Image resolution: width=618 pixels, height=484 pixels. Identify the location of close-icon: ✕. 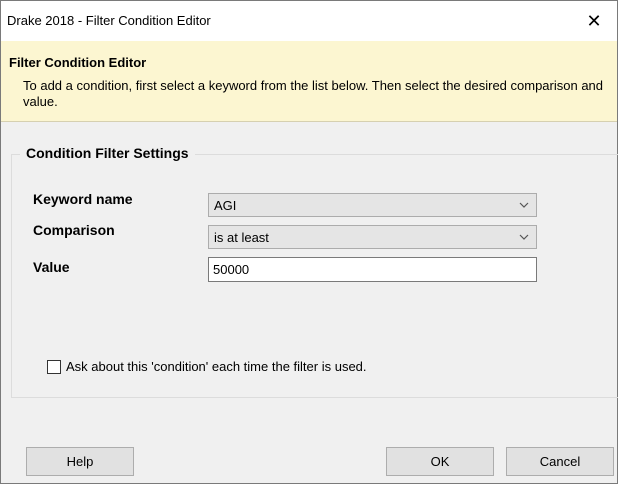
(594, 20).